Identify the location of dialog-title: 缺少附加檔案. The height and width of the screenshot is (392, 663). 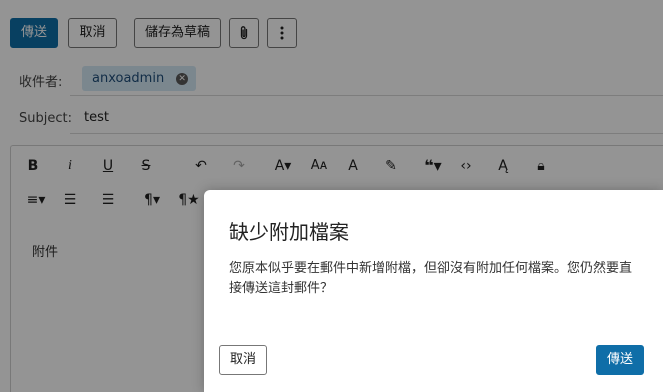
(289, 232).